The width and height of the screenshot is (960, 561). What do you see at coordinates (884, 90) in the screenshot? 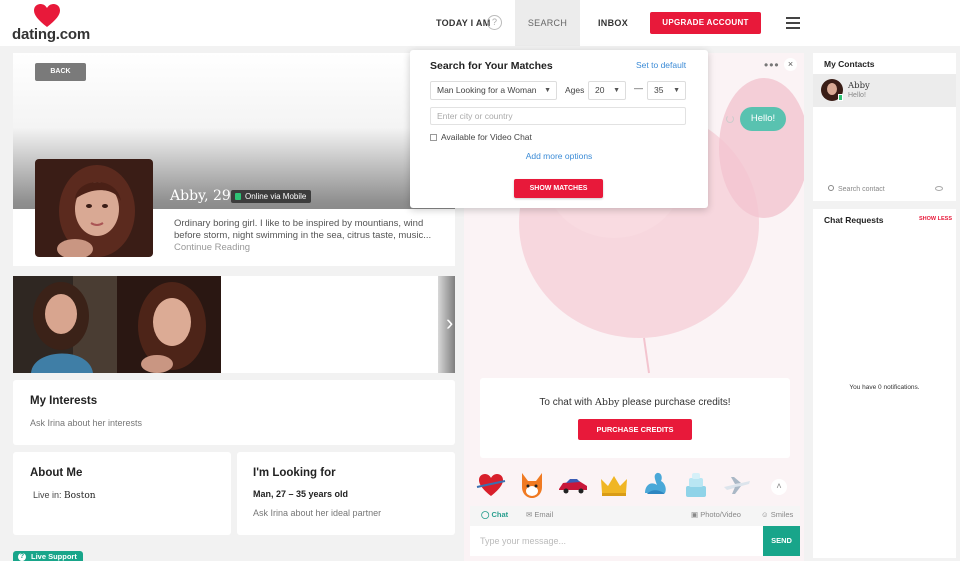
I see `contact-item: Abby Hello!` at bounding box center [884, 90].